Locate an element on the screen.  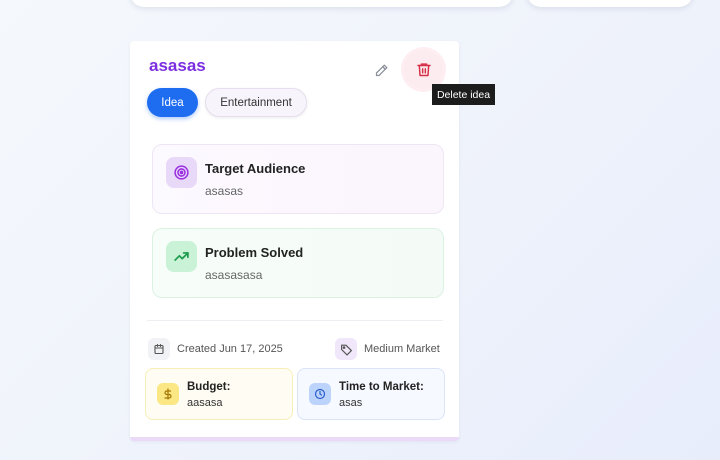
pencil-icon is located at coordinates (381, 70).